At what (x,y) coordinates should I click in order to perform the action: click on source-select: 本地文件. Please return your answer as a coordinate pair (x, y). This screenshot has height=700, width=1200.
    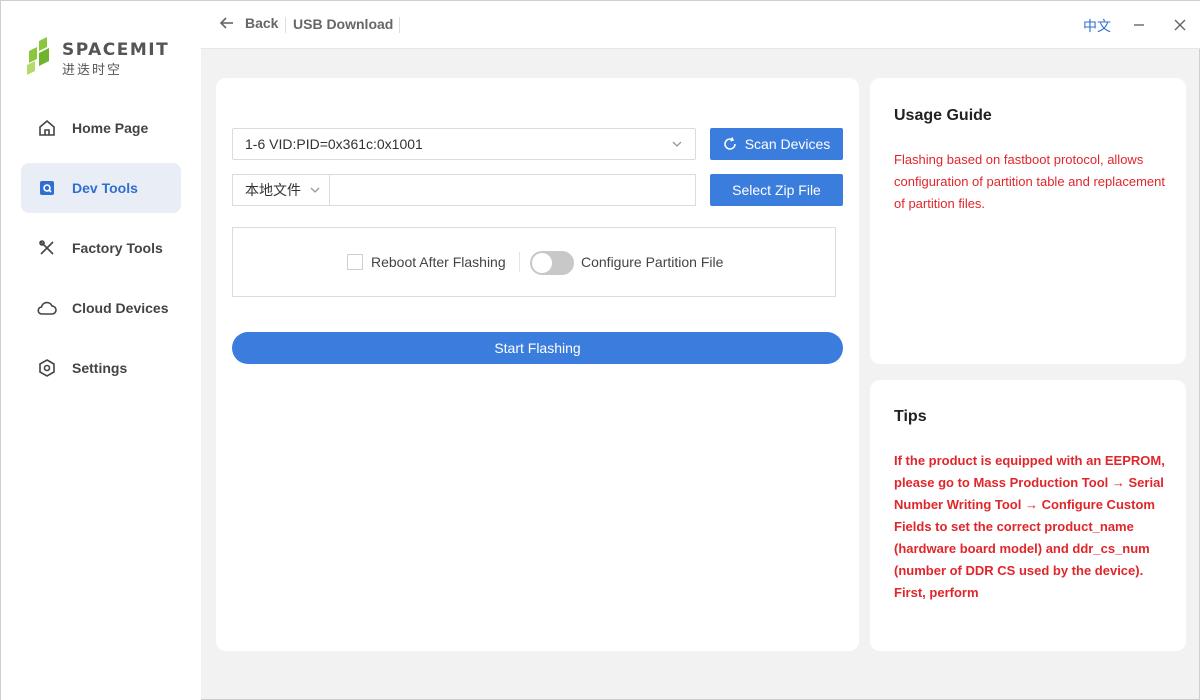
    Looking at the image, I should click on (281, 190).